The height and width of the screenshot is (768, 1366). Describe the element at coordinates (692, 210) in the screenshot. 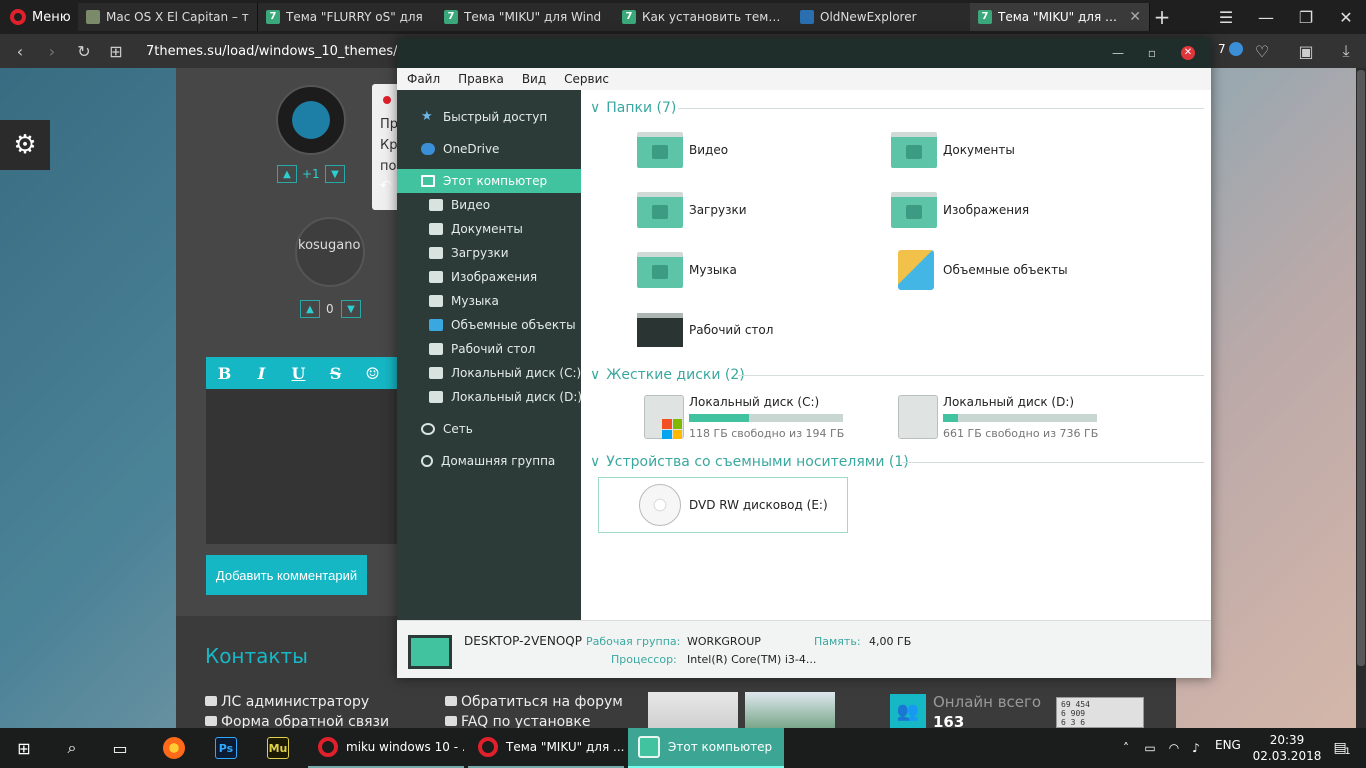

I see `folder-item-downloads: Загрузки` at that location.